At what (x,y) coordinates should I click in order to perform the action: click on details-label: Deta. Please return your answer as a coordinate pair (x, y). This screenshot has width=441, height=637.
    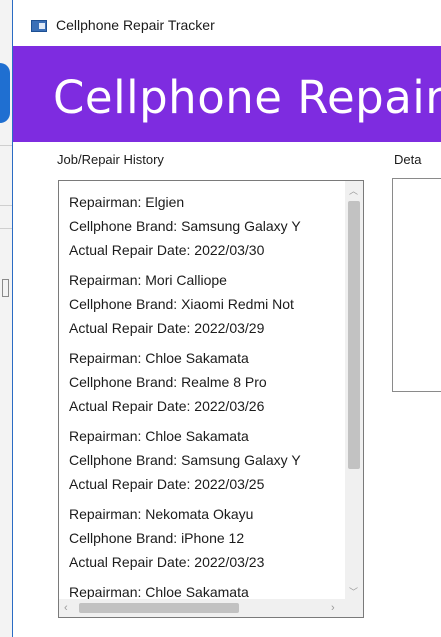
    Looking at the image, I should click on (408, 159).